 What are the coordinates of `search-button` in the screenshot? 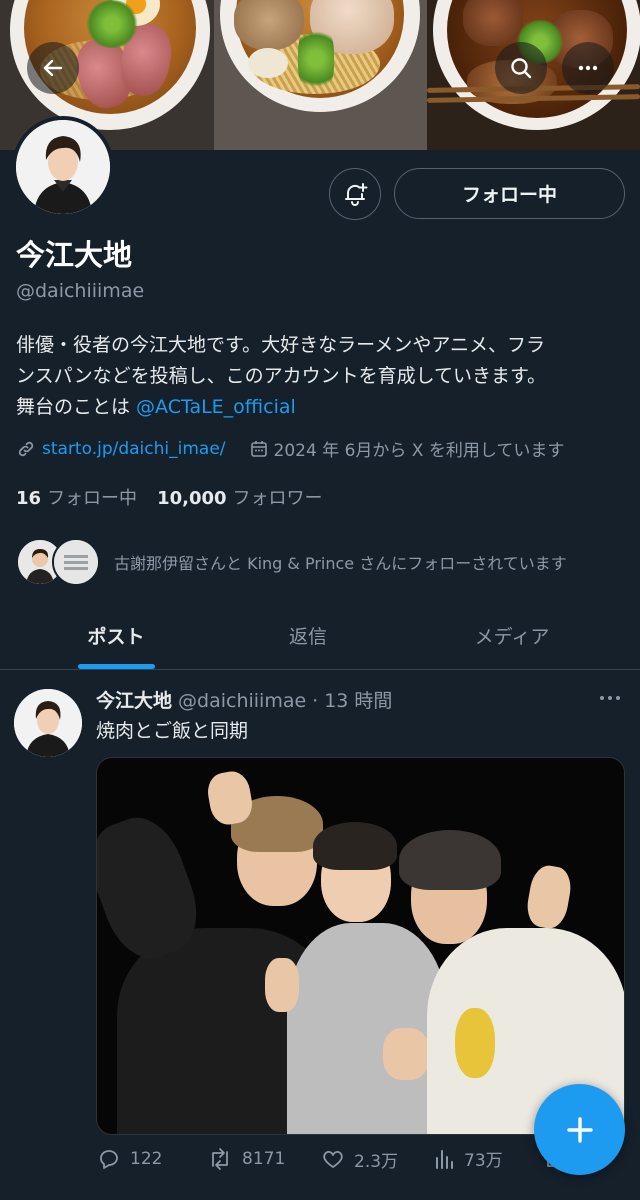 It's located at (521, 68).